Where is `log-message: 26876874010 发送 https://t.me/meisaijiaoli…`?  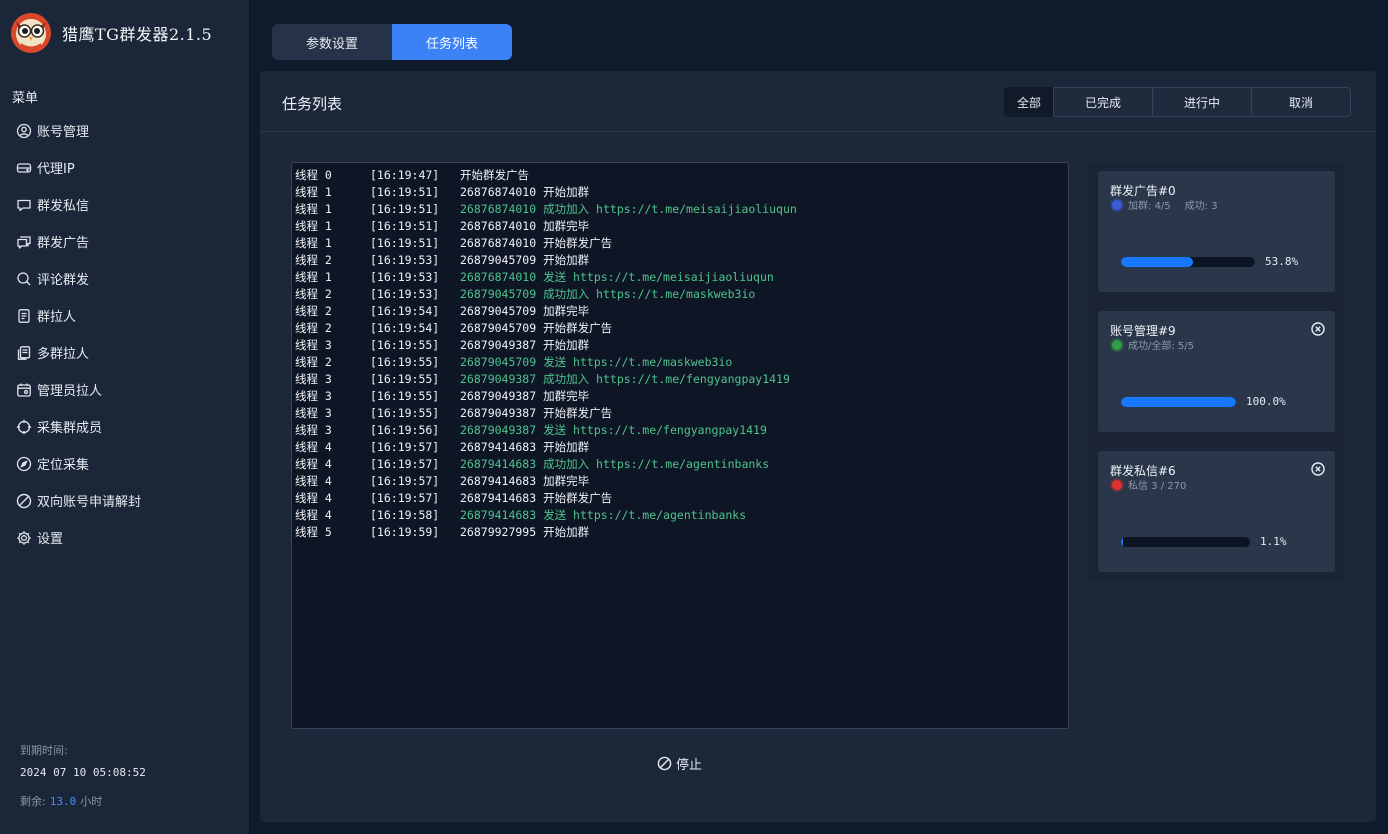 log-message: 26876874010 发送 https://t.me/meisaijiaoli… is located at coordinates (617, 277).